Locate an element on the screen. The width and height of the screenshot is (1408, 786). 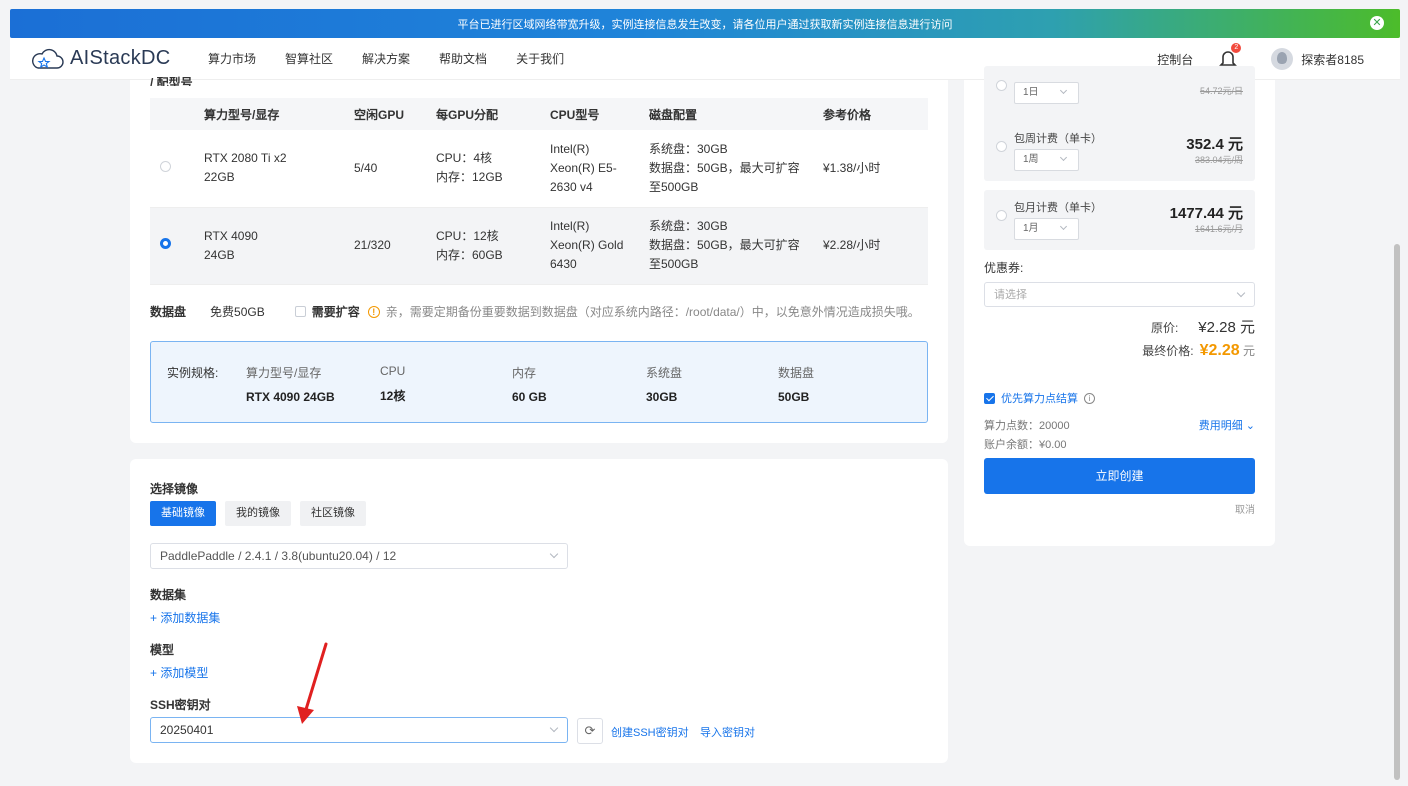
gpu-mem: 24GB is located at coordinates (219, 254).